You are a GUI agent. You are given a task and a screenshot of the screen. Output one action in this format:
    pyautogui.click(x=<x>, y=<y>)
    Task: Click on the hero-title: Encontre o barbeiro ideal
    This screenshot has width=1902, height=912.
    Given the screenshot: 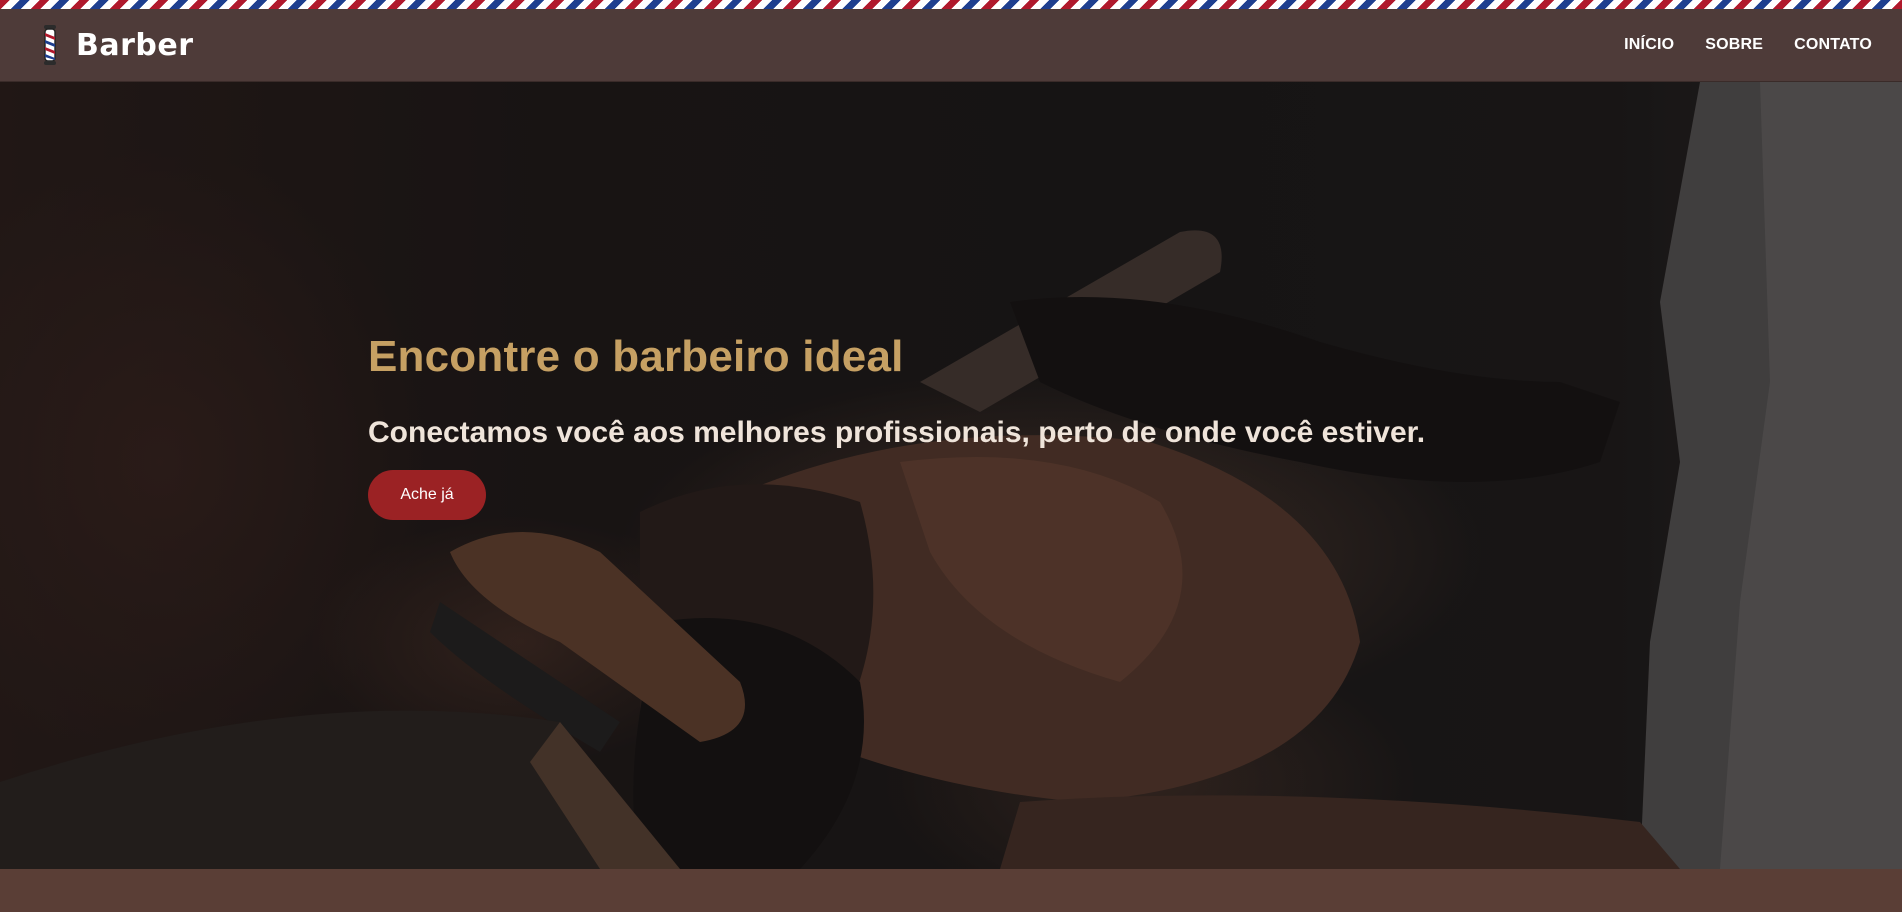 What is the action you would take?
    pyautogui.click(x=636, y=356)
    